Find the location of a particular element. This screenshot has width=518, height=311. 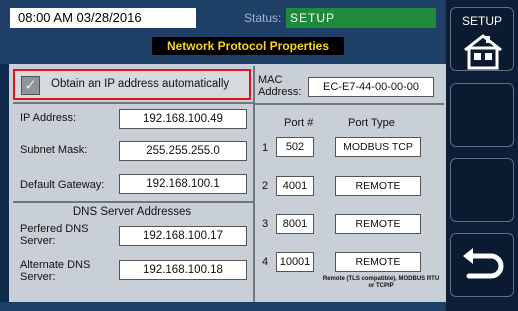

divider-under-ip-auto is located at coordinates (133, 103).